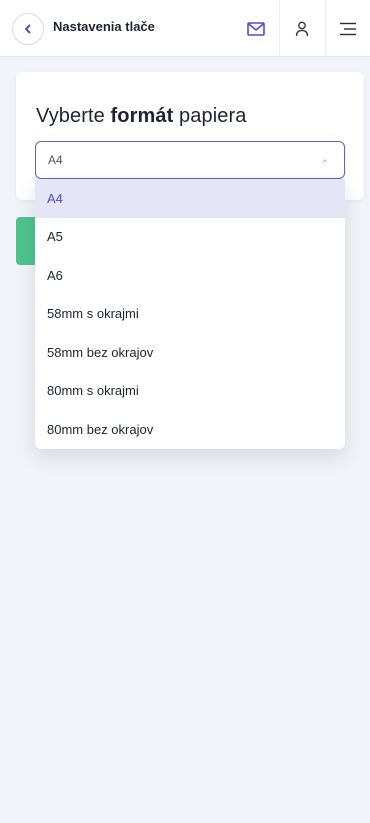  I want to click on option-80mm-bez-okrajov: 80mm bez okrajov, so click(190, 429).